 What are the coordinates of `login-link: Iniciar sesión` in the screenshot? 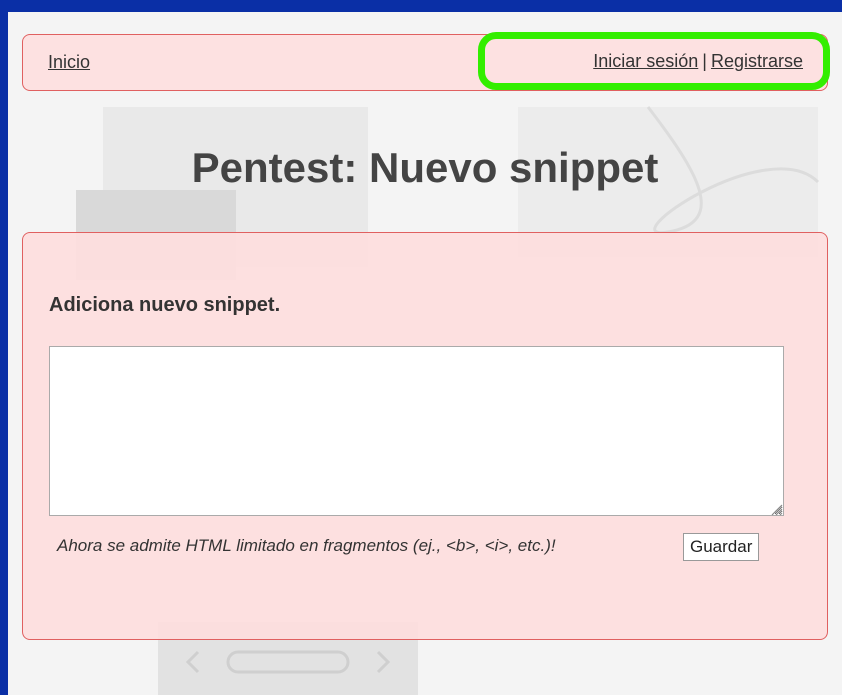 It's located at (645, 61).